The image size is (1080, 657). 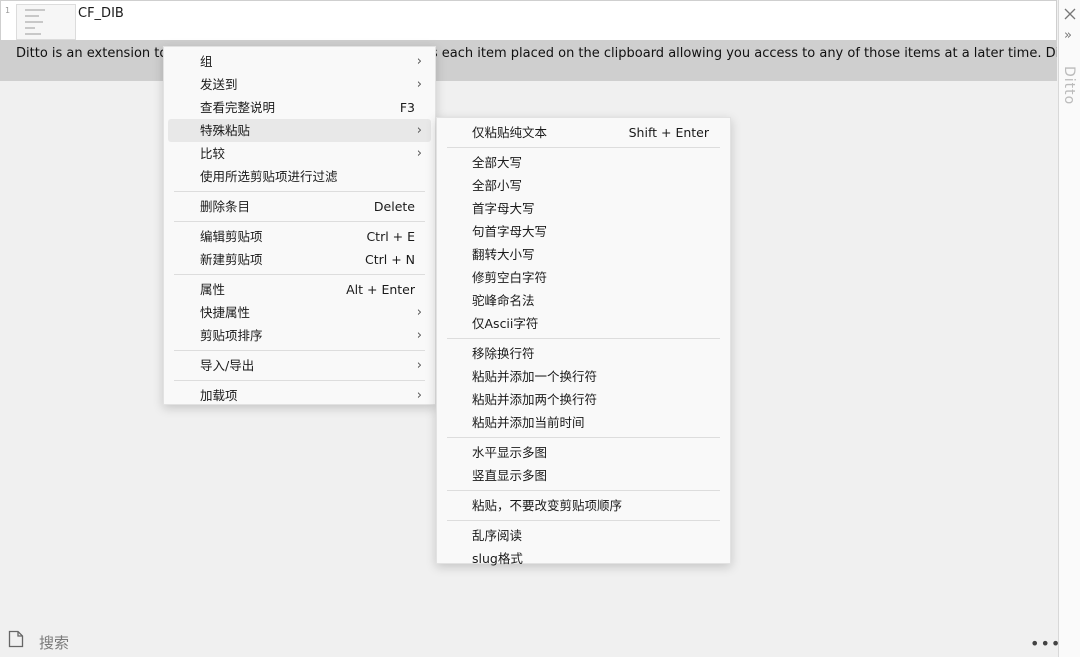 What do you see at coordinates (1069, 328) in the screenshot?
I see `side-bar: » Ditto` at bounding box center [1069, 328].